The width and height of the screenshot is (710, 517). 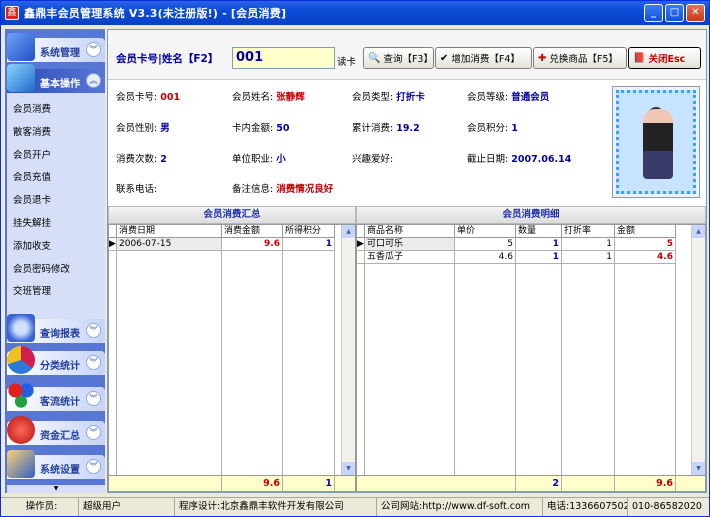 I want to click on add-consume-label: 增加消费【F4】, so click(x=485, y=59).